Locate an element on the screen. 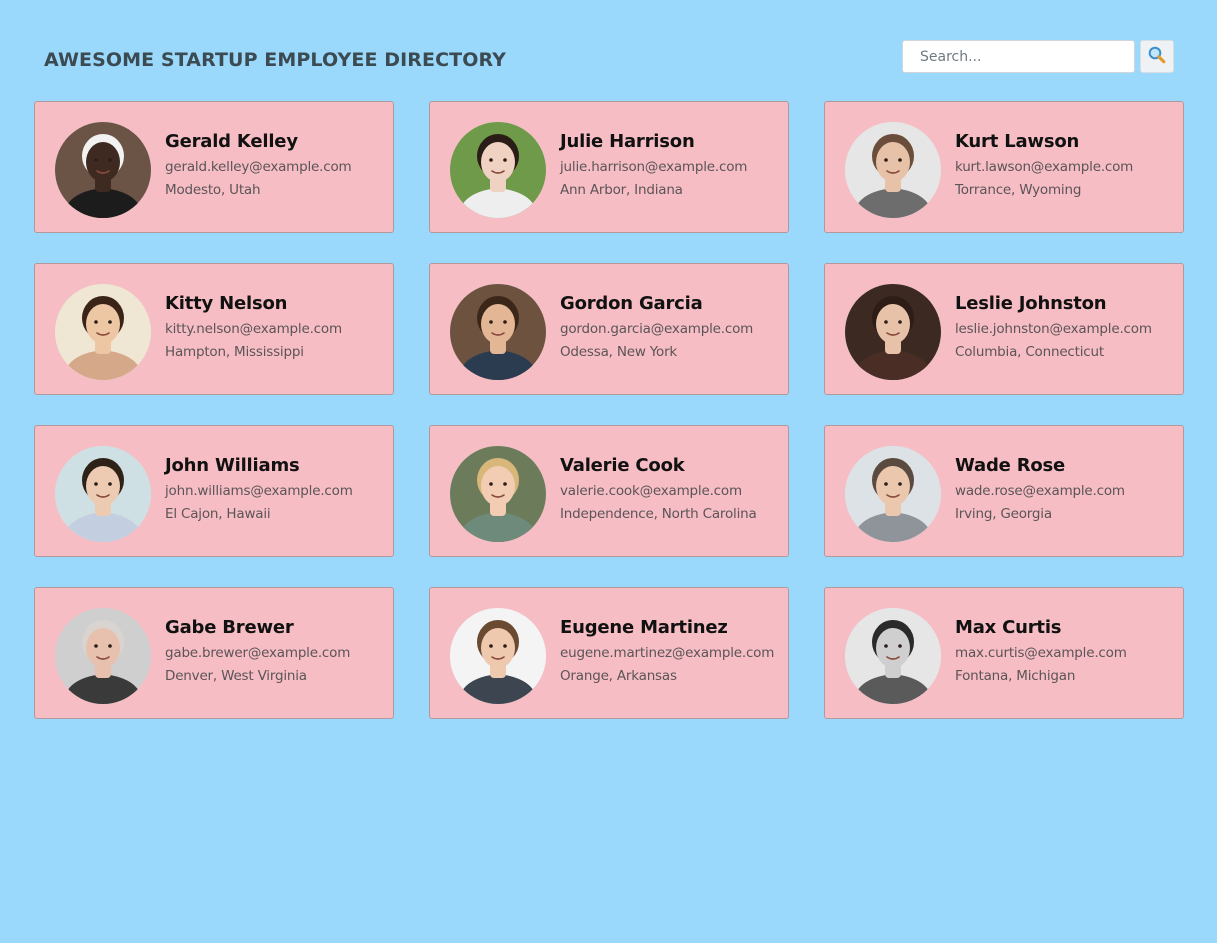 The image size is (1217, 943). magnifying-glass-icon is located at coordinates (1157, 56).